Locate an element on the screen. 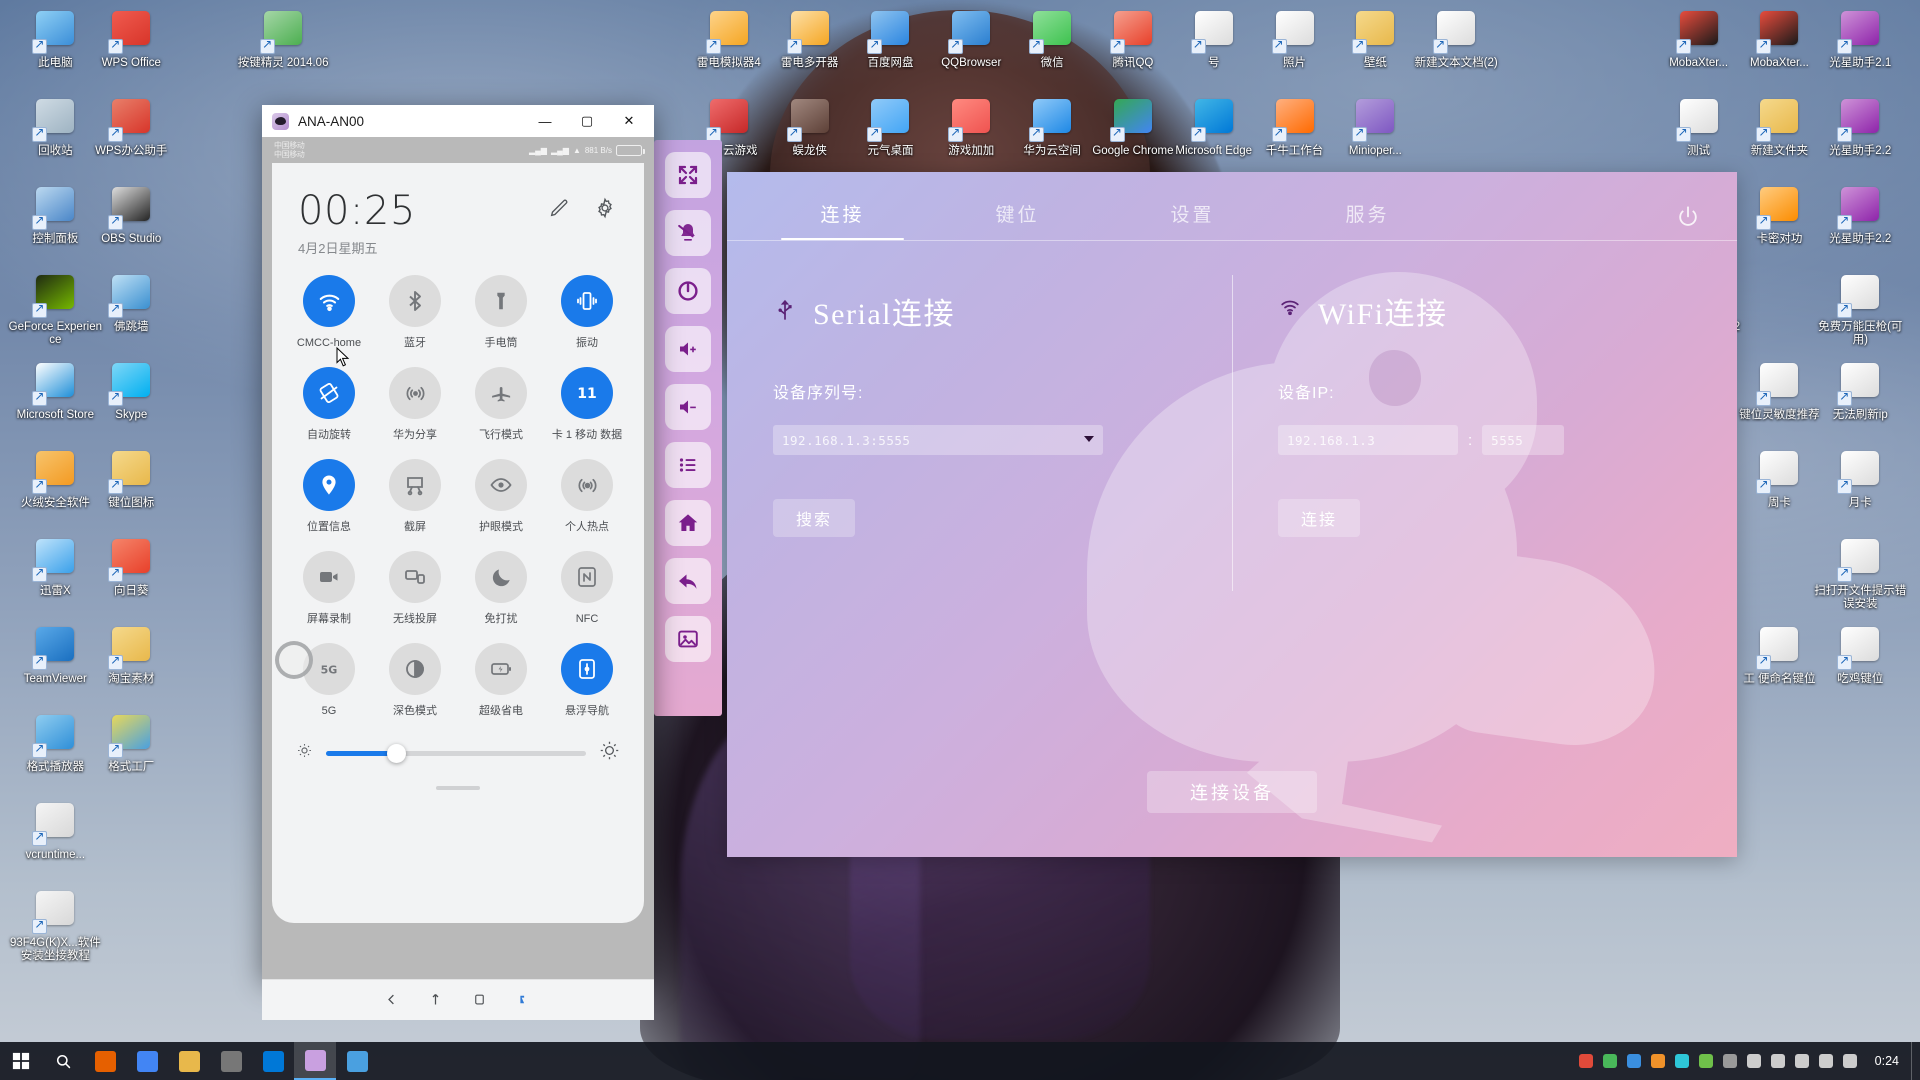 The width and height of the screenshot is (1920, 1080). device-ip-input: 192.168.1.3 is located at coordinates (1368, 440).